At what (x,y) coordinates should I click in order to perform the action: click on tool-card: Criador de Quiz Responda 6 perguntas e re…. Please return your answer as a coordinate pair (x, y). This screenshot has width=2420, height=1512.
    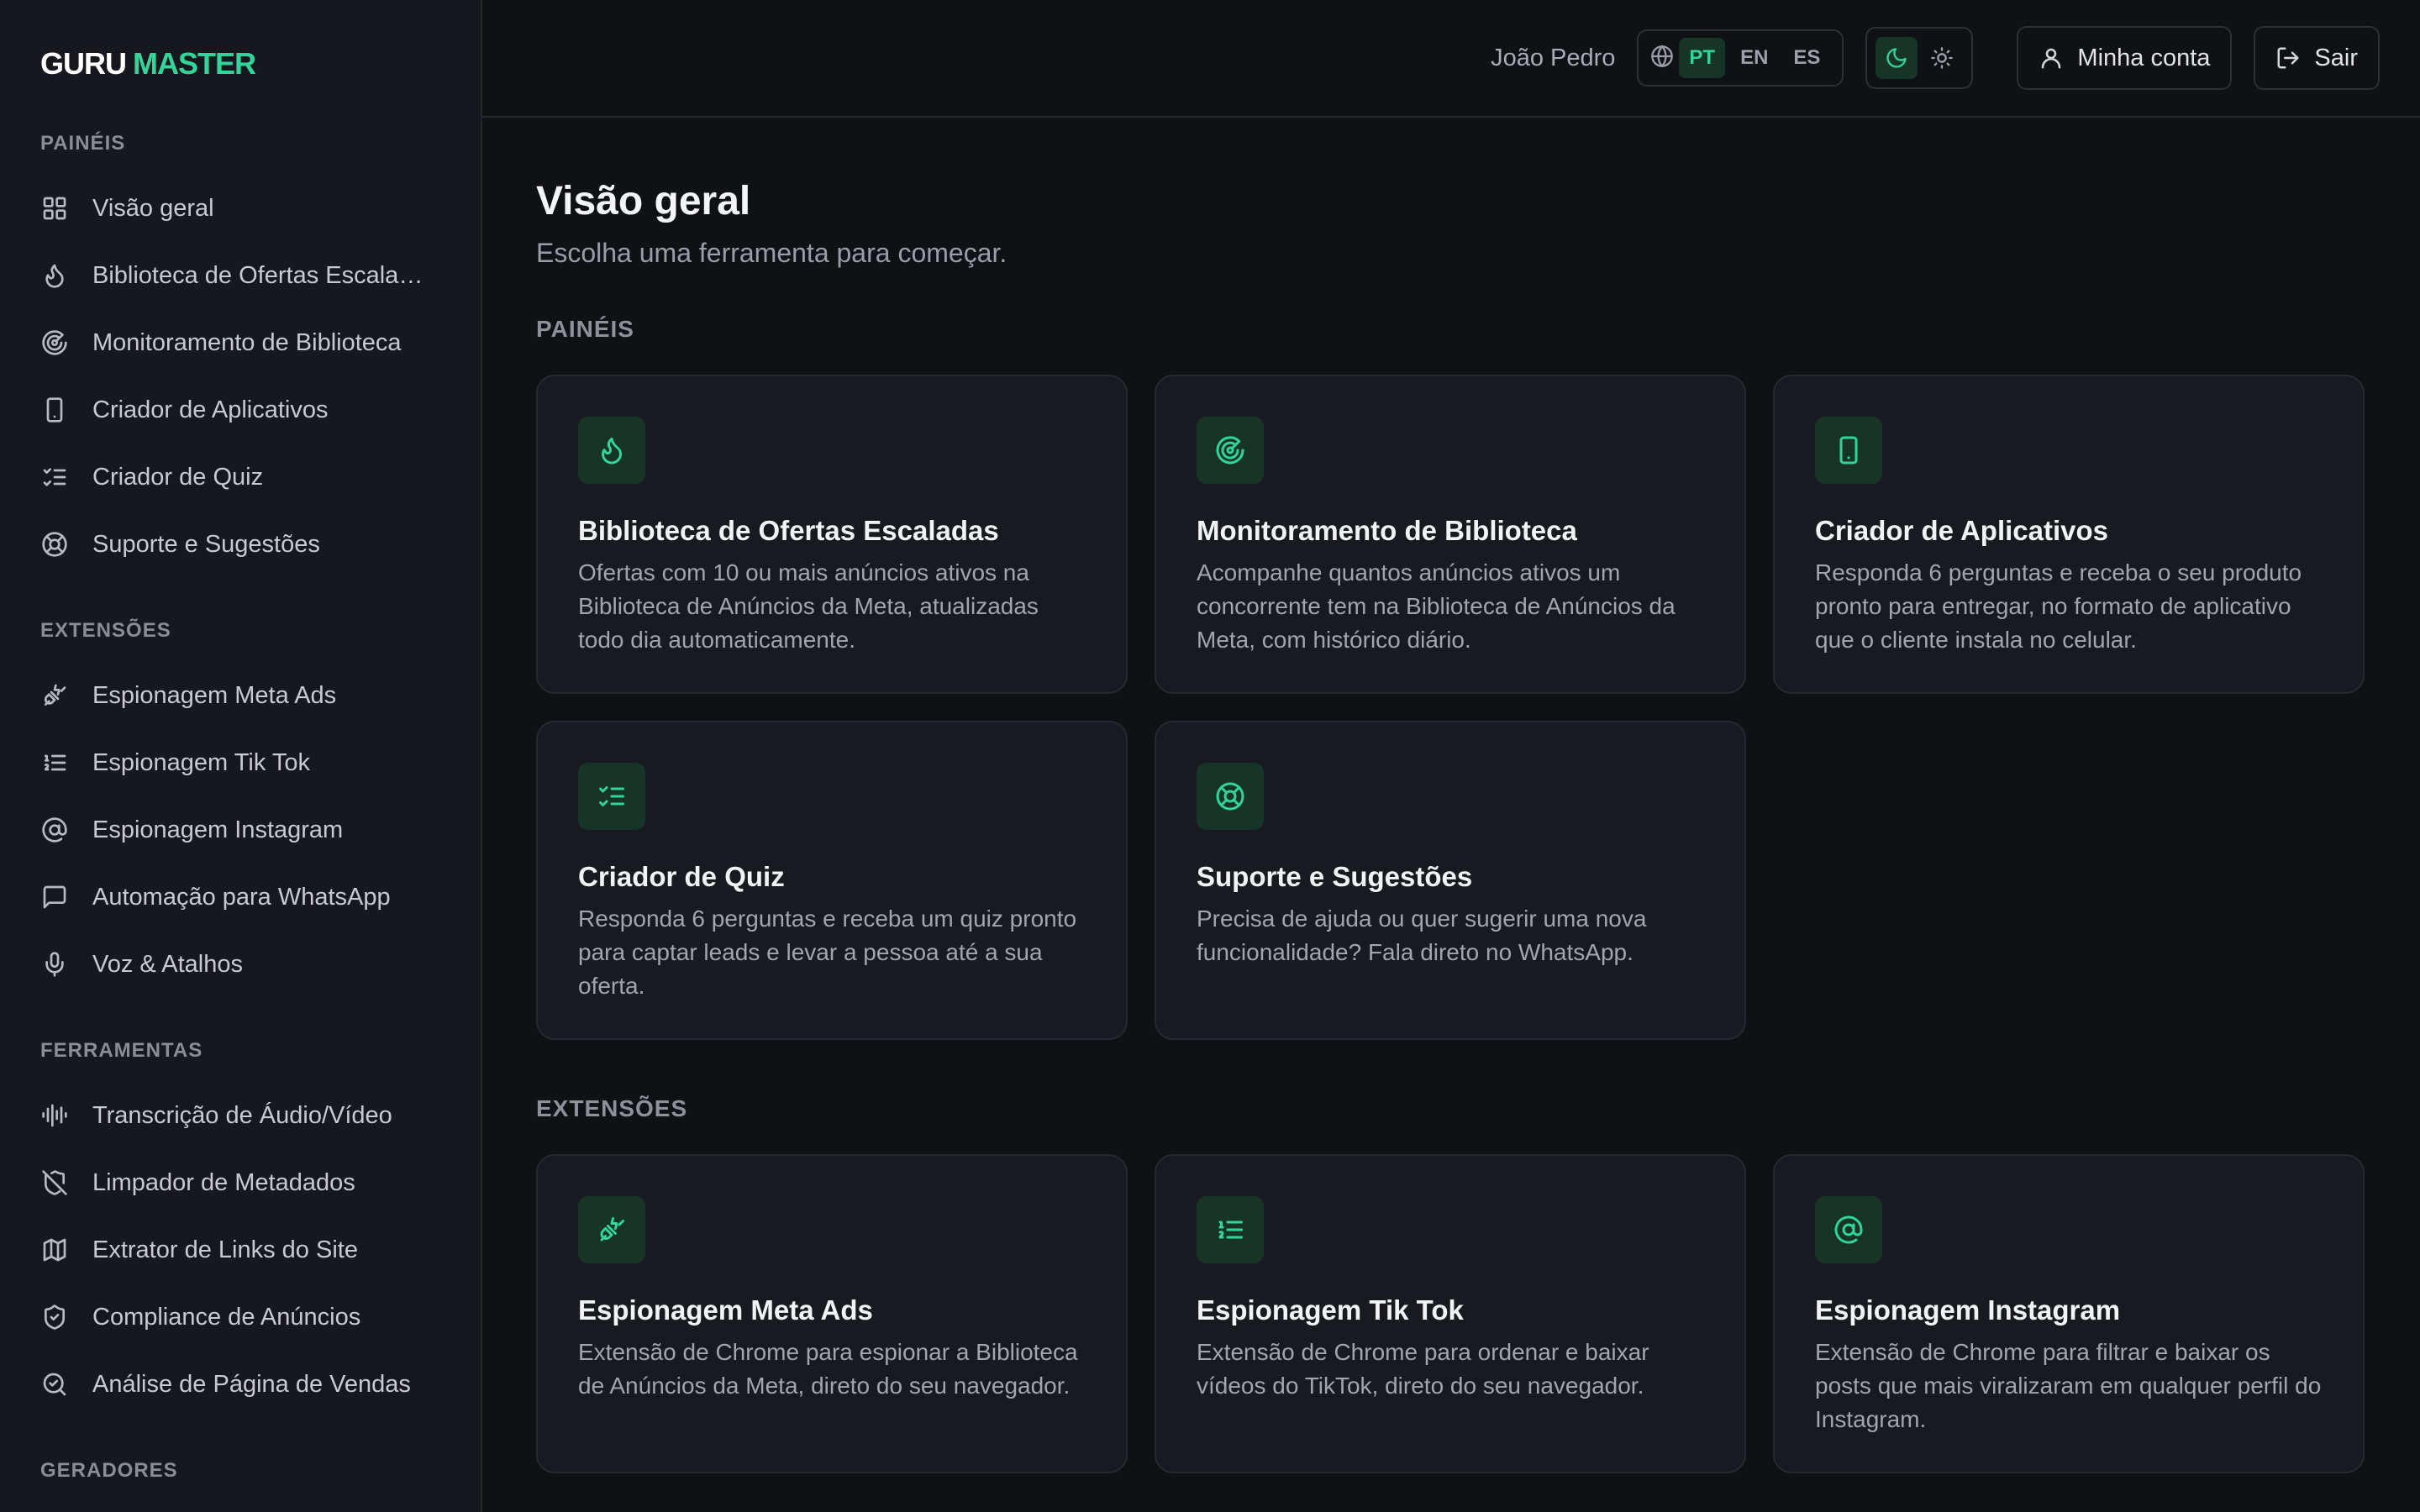
    Looking at the image, I should click on (832, 880).